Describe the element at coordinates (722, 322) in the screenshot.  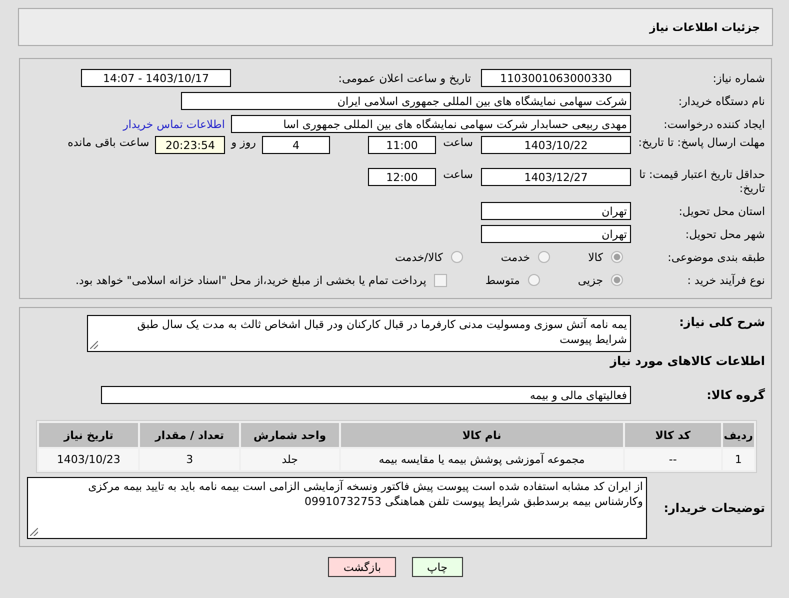
I see `field-label: شرح کلی نیاز:` at that location.